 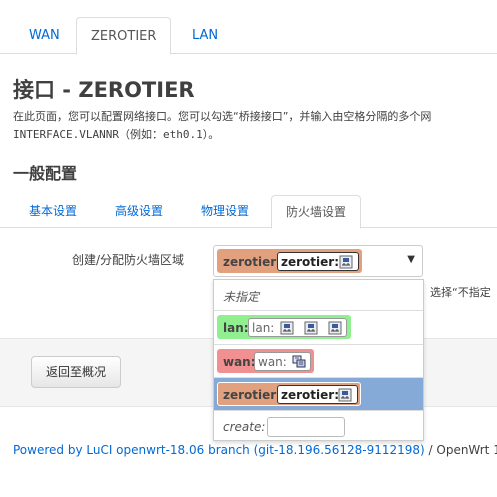 I want to click on create-zone-input, so click(x=306, y=427).